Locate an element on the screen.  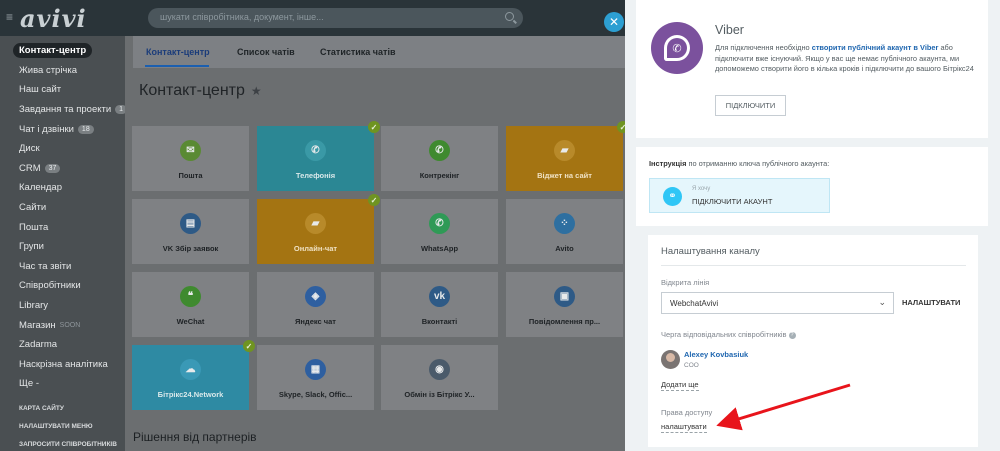
sidebar-item: Чат і дзвінки 18 is located at coordinates (62, 129).